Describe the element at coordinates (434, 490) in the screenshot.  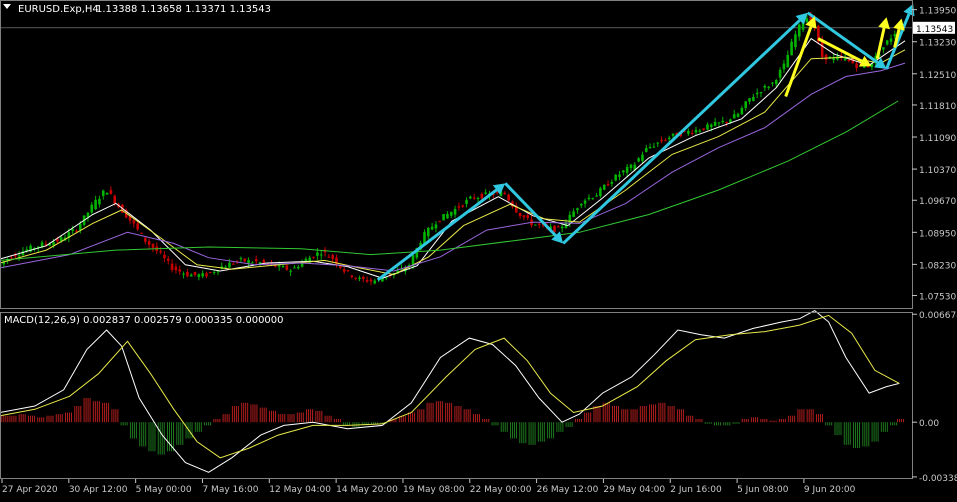
I see `time-tick-label: 19 May 08:00` at that location.